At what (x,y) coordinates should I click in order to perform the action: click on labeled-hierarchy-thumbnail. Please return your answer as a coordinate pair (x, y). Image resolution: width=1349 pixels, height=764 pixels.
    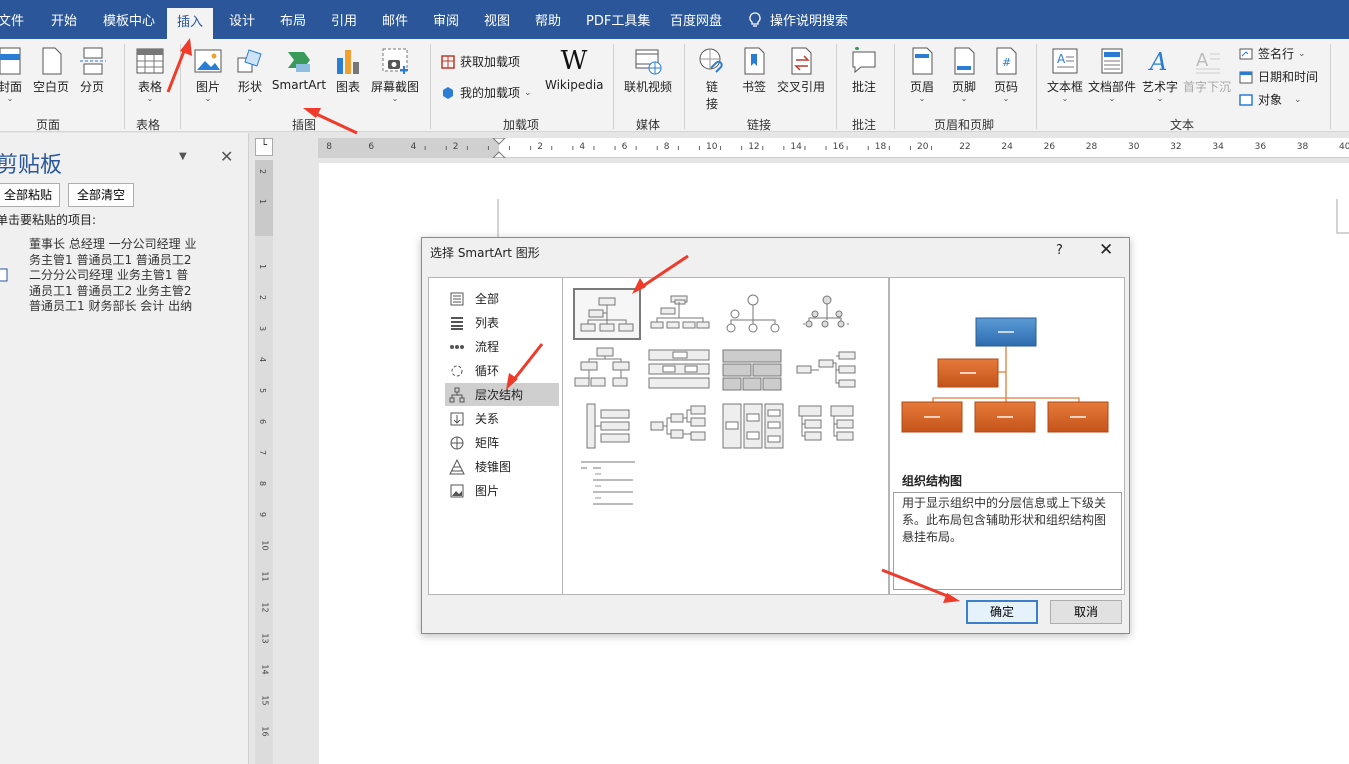
    Looking at the image, I should click on (679, 369).